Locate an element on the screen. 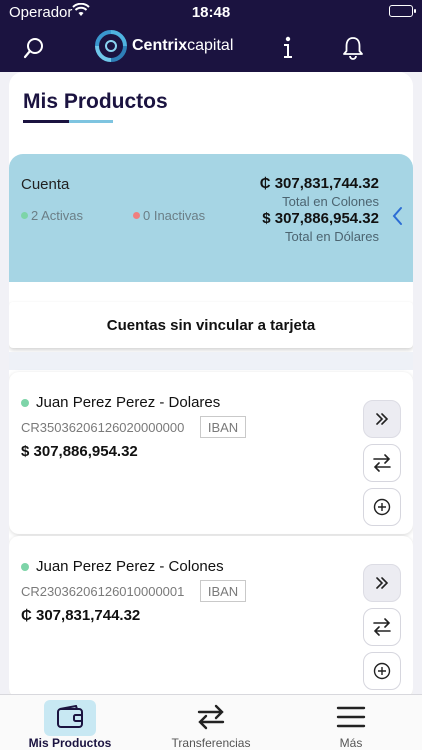  account-name-label: Juan Perez Perez - Colones is located at coordinates (130, 566).